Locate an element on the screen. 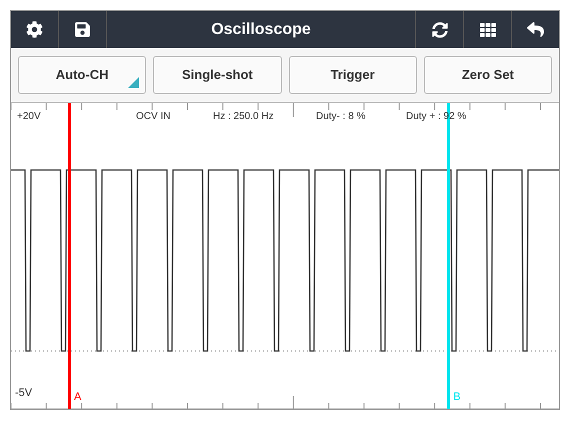 This screenshot has width=570, height=421. bottom-voltage-label: -5V is located at coordinates (23, 393).